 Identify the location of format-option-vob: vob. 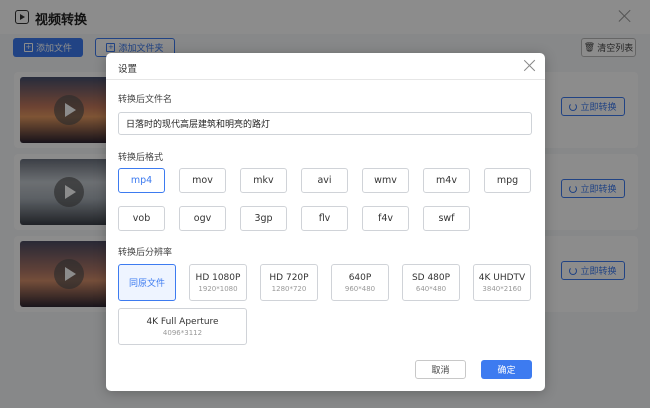
(141, 218).